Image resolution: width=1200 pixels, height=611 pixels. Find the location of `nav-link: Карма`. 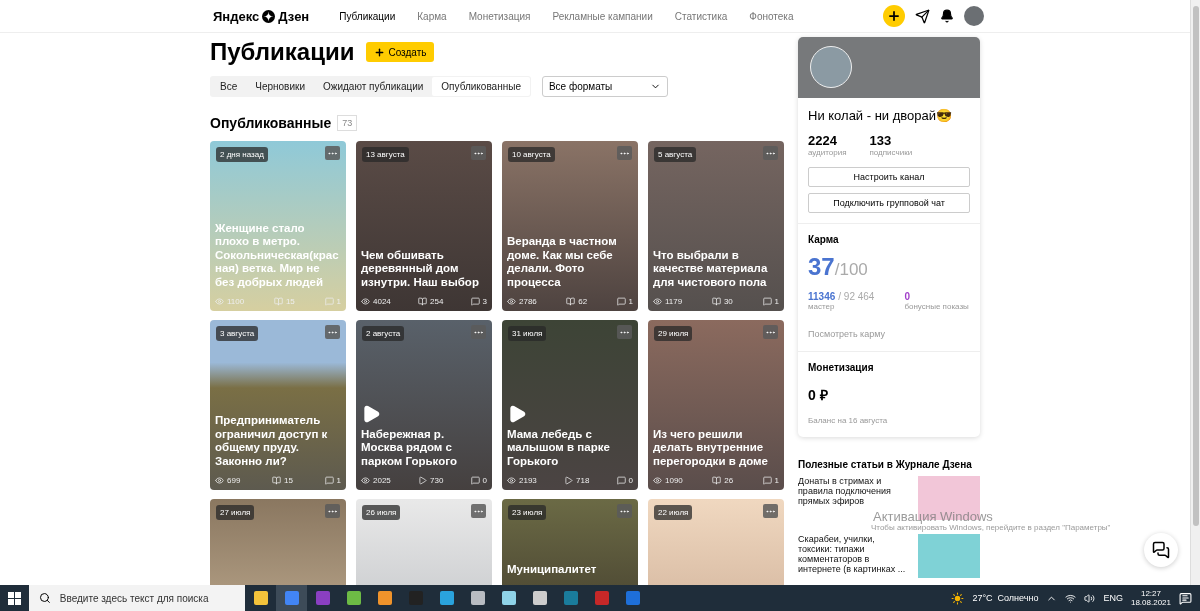

nav-link: Карма is located at coordinates (432, 16).